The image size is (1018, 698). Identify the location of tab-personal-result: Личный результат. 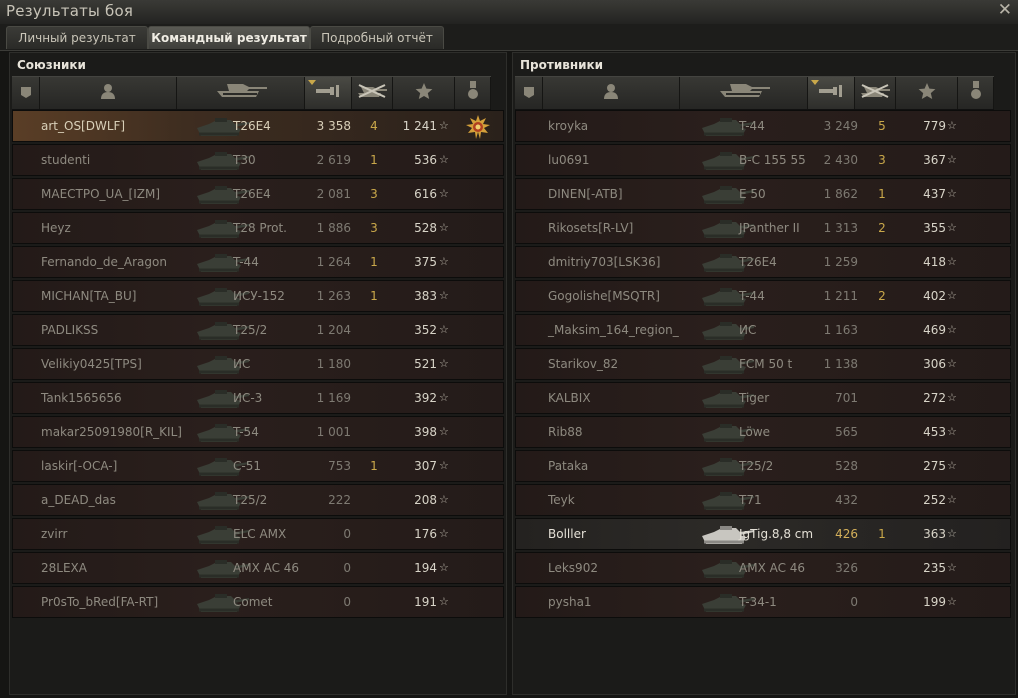
(77, 37).